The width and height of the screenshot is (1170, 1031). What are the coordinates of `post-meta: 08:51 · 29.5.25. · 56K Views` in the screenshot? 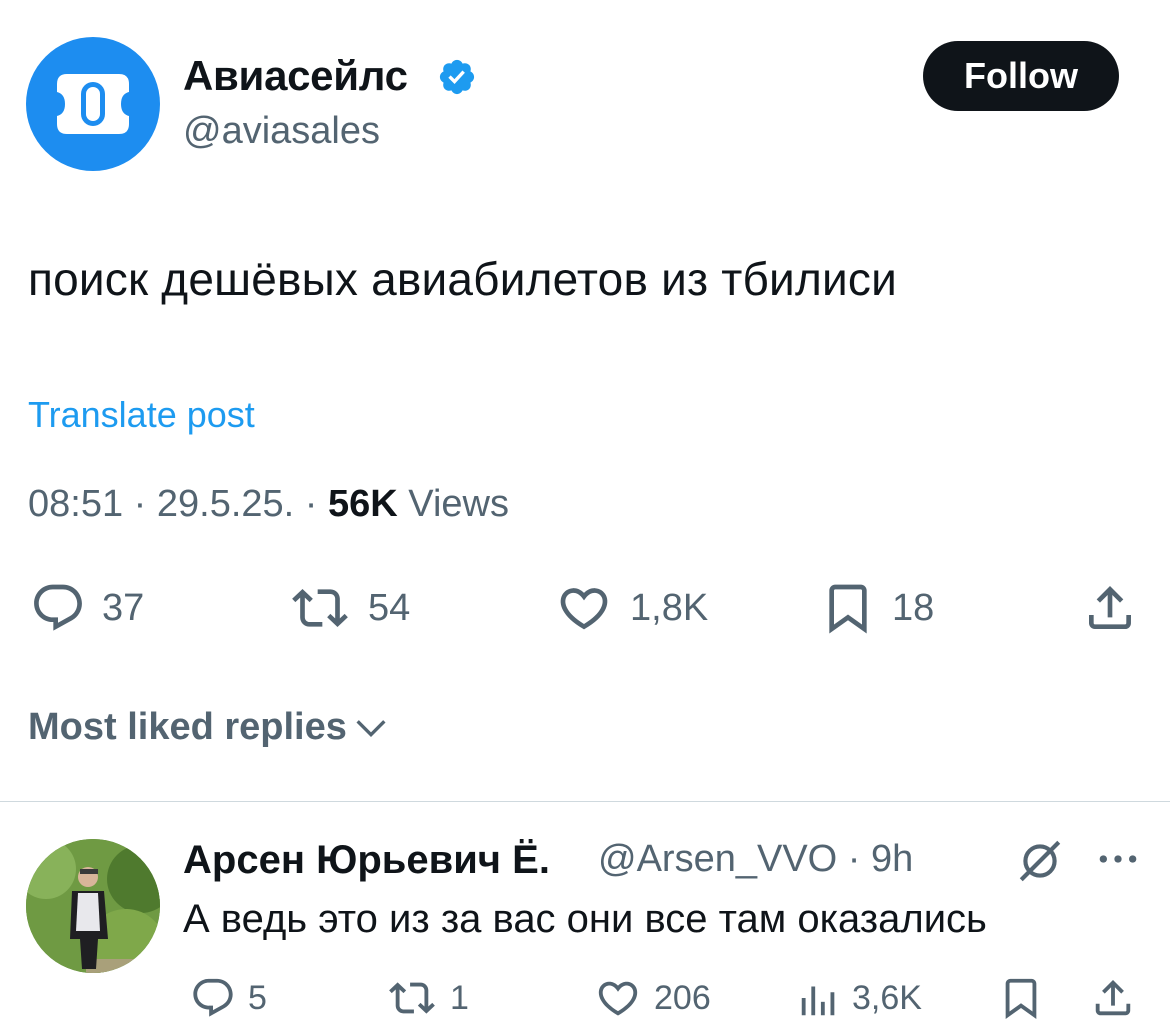 It's located at (268, 504).